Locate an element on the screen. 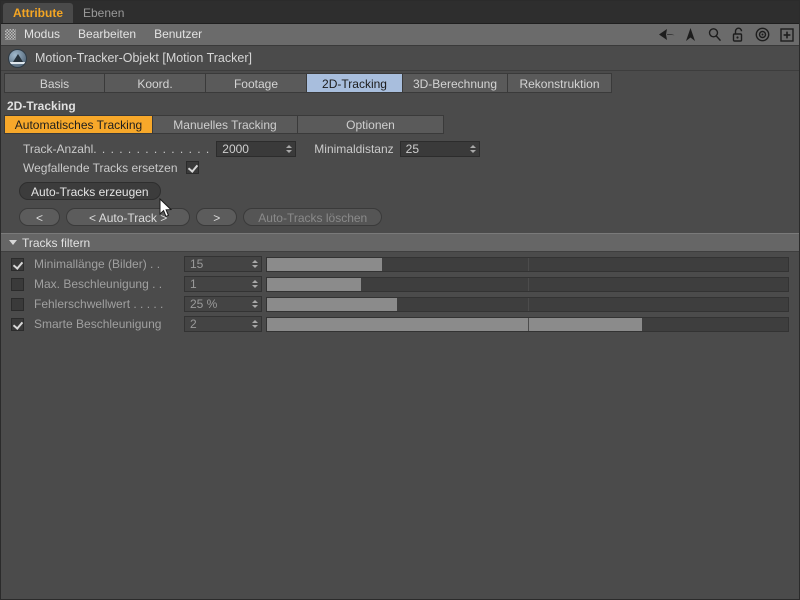  next-track-button: > is located at coordinates (217, 217).